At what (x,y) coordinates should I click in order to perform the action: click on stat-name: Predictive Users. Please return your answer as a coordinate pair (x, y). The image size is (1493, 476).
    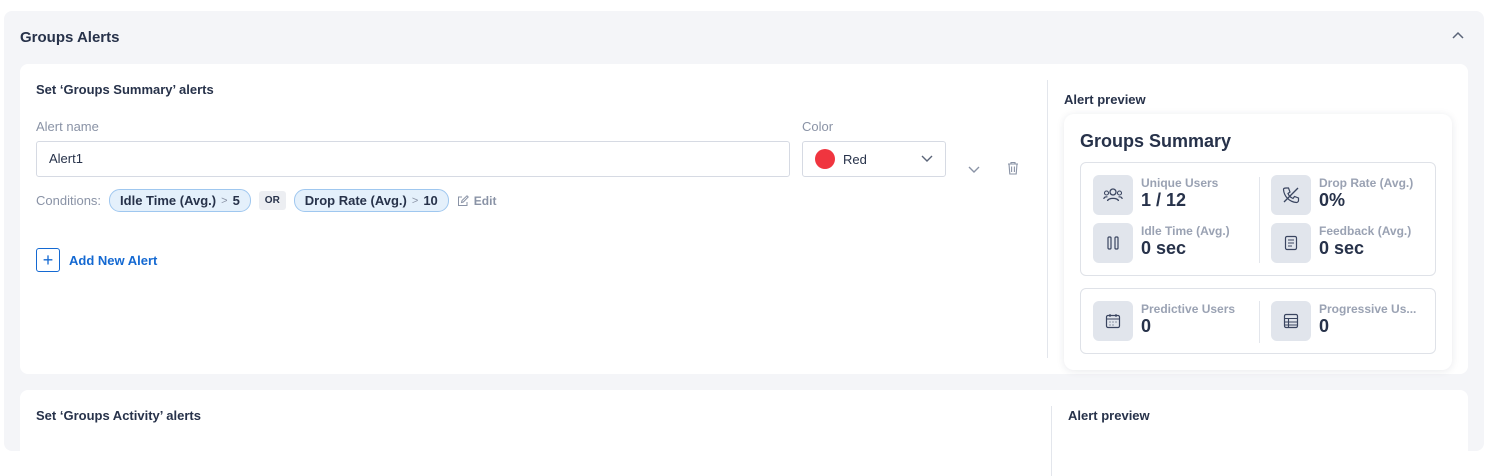
    Looking at the image, I should click on (1188, 309).